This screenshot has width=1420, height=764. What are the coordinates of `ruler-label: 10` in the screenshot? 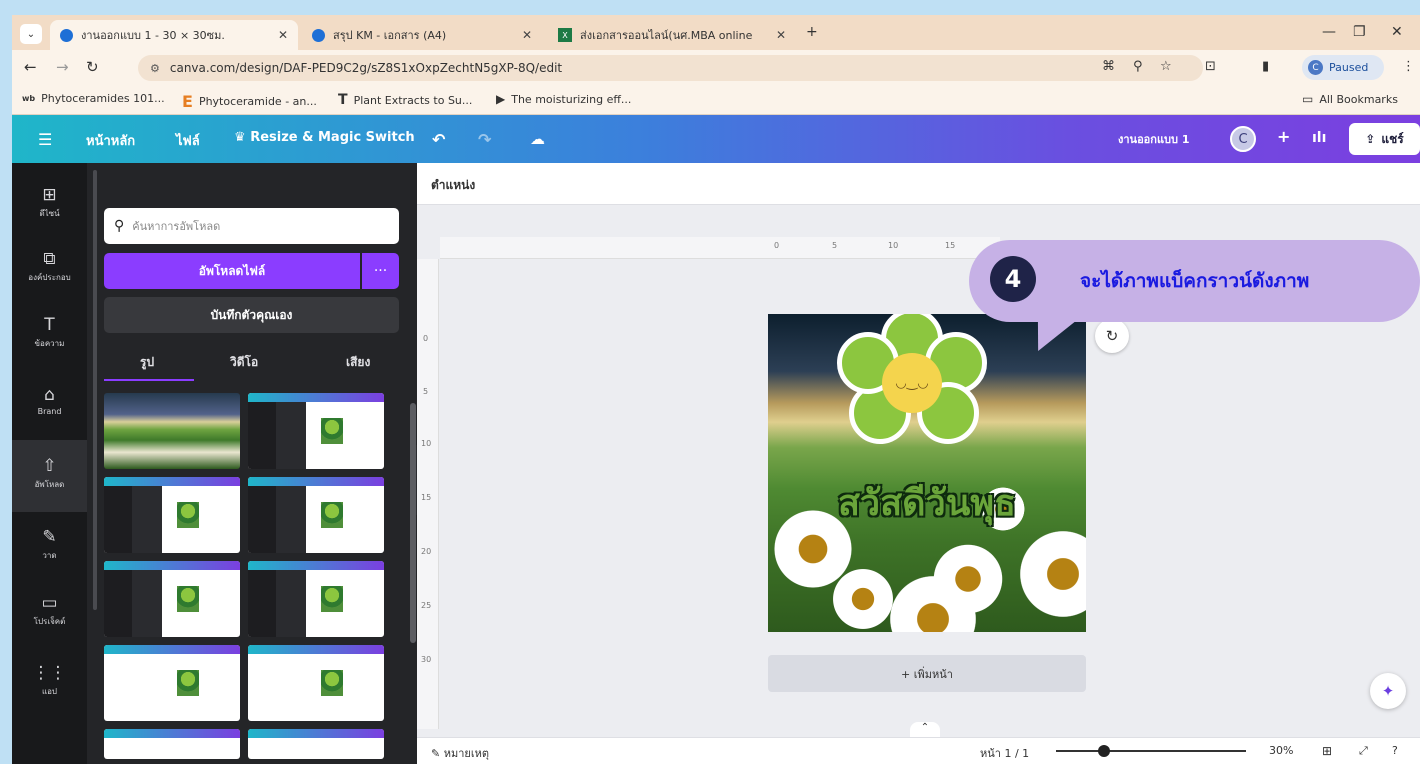 It's located at (426, 443).